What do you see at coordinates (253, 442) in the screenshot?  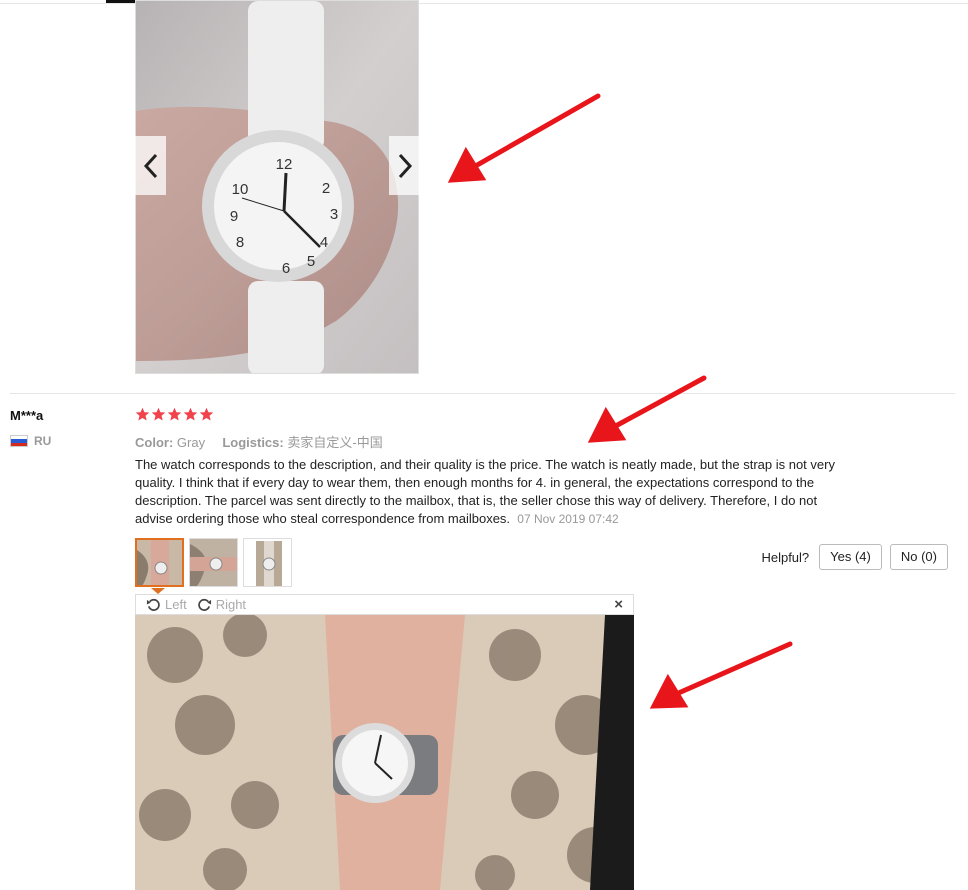 I see `logistics-label: Logistics:` at bounding box center [253, 442].